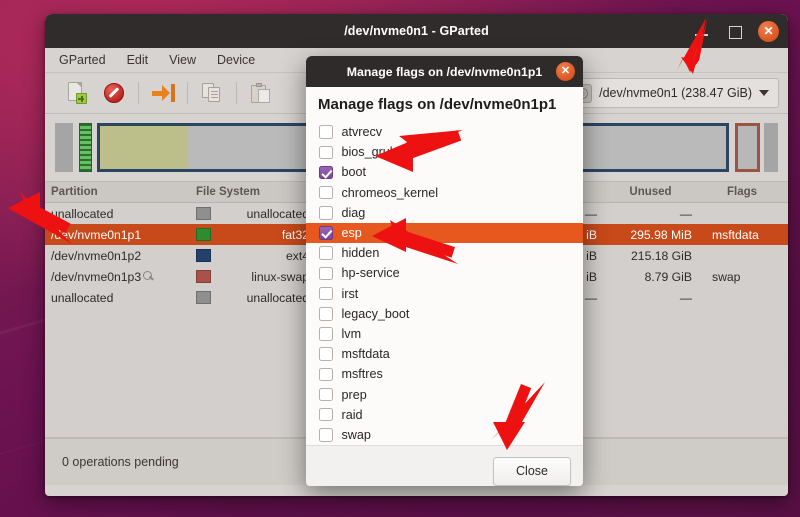 The width and height of the screenshot is (800, 517). I want to click on delete-icon, so click(114, 93).